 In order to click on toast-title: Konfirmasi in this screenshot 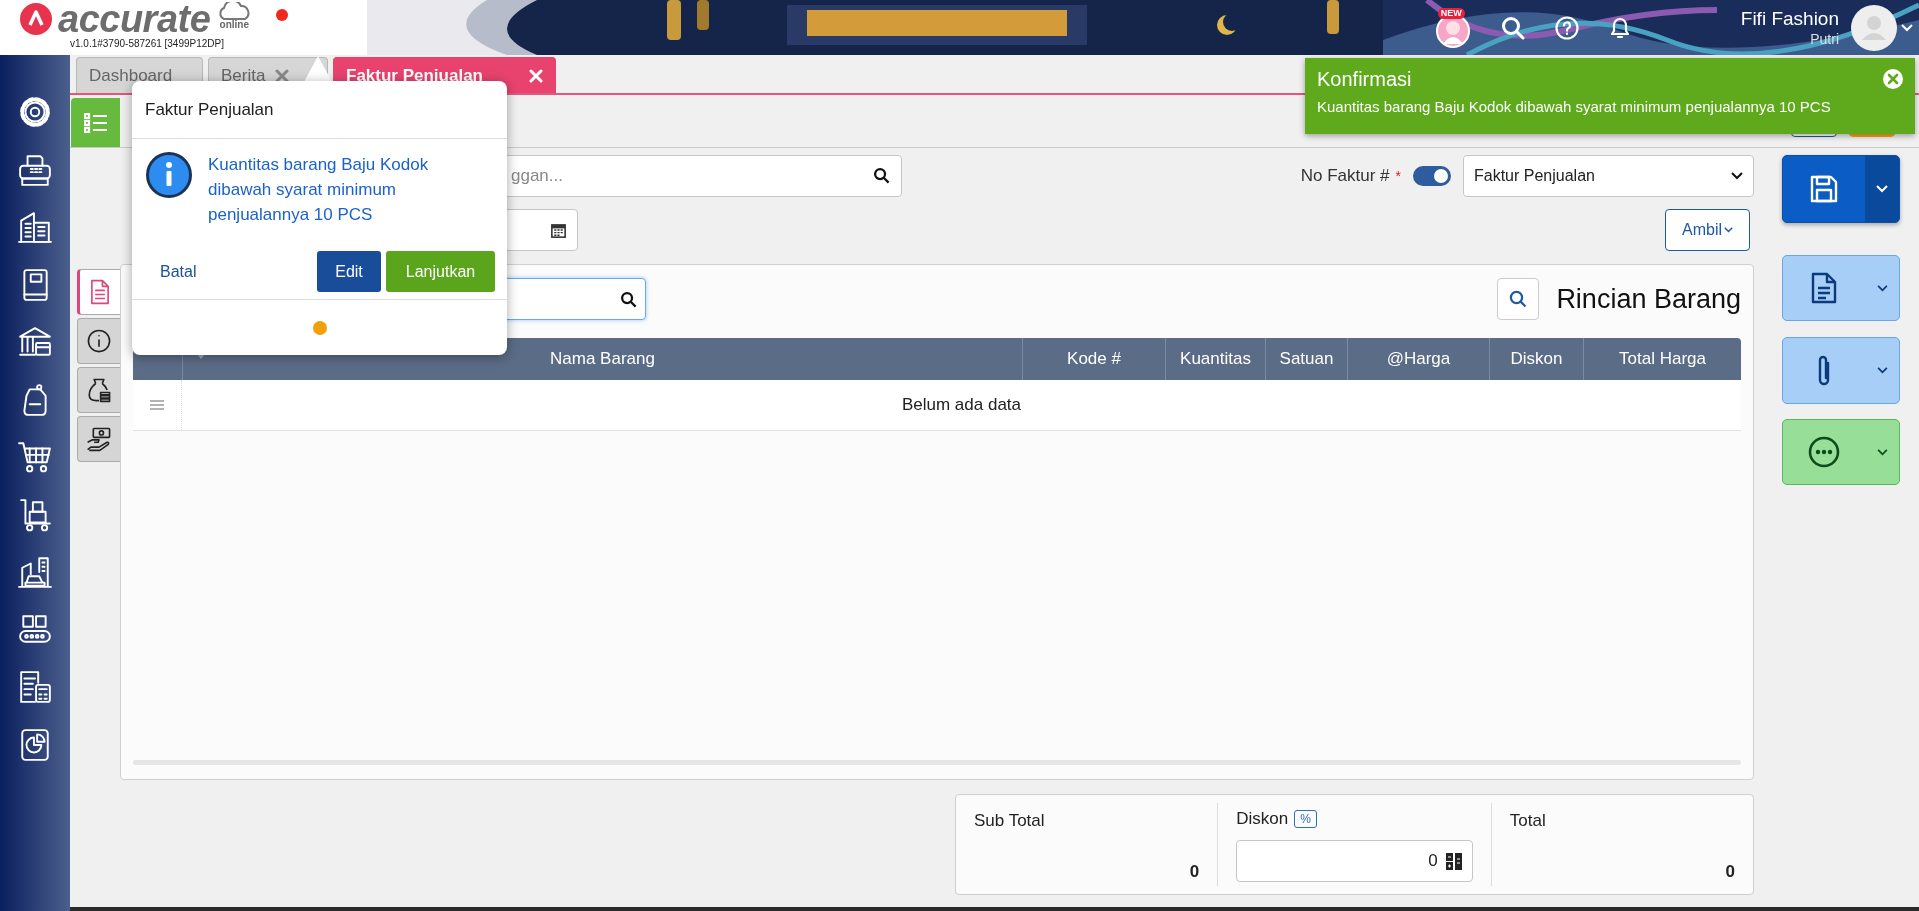, I will do `click(1364, 79)`.